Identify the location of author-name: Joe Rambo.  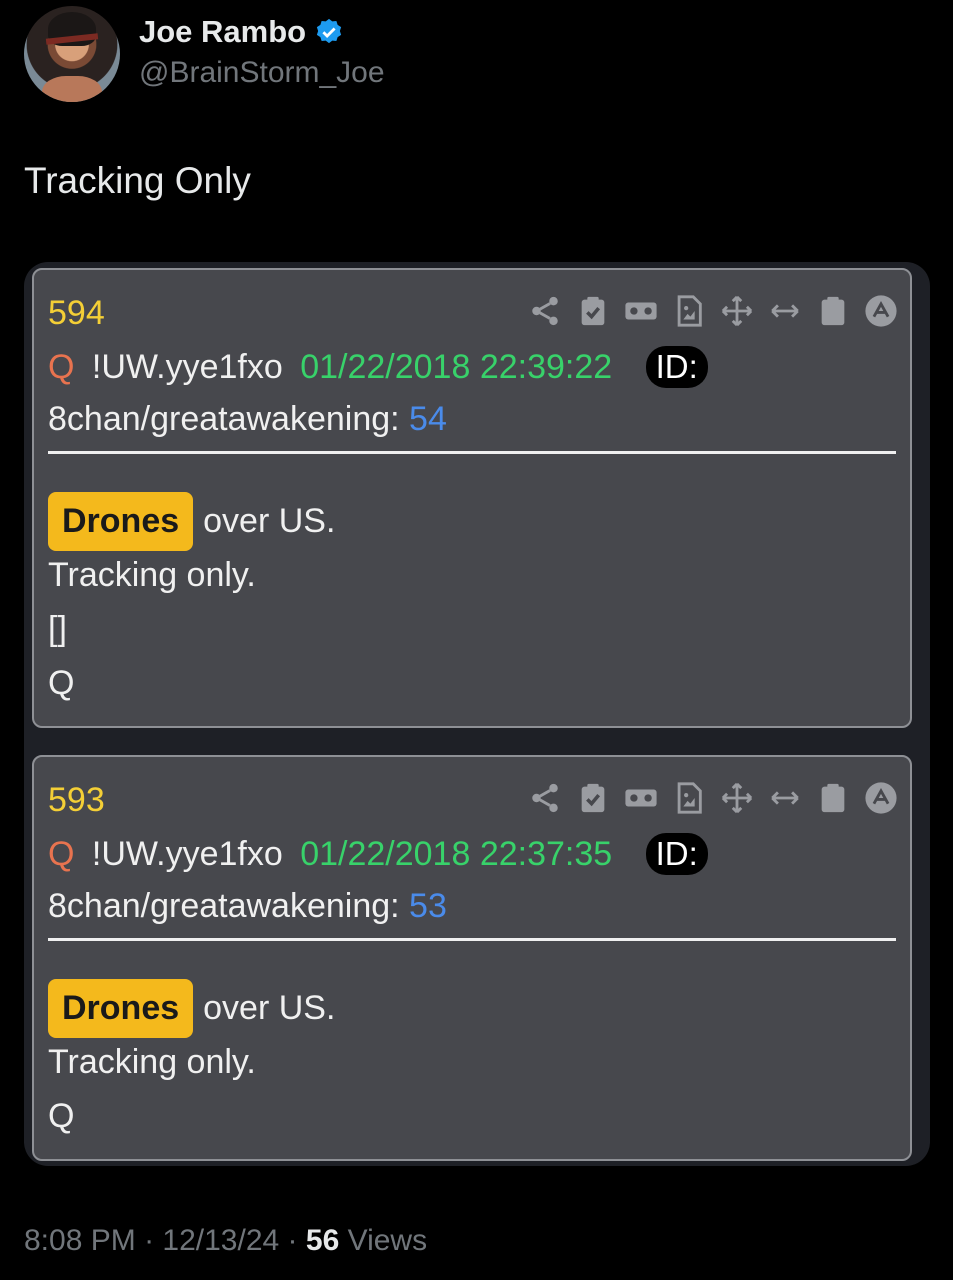
(222, 32).